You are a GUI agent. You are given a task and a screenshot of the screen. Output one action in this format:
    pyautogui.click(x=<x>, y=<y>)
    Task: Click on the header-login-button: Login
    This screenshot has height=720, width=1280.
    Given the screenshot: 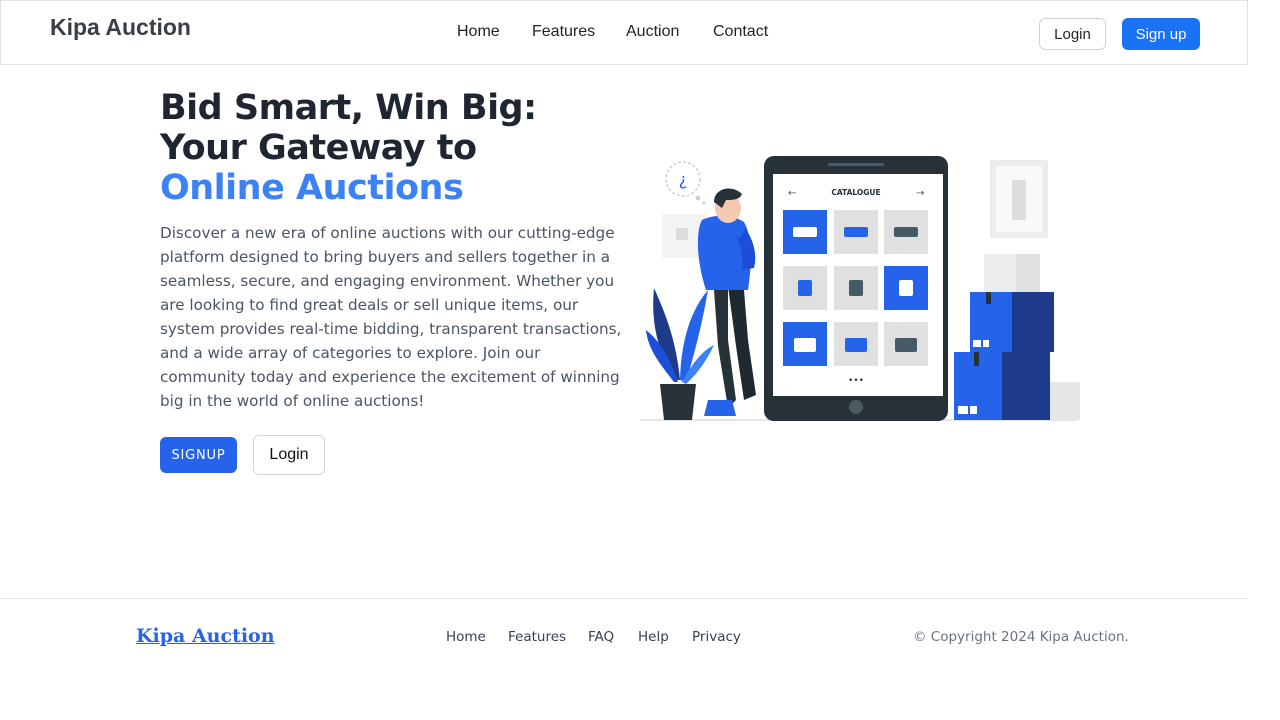 What is the action you would take?
    pyautogui.click(x=1072, y=34)
    